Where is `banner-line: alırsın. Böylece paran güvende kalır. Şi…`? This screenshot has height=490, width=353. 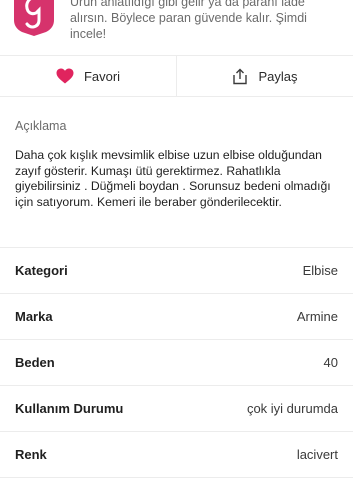
banner-line: alırsın. Böylece paran güvende kalır. Şi… is located at coordinates (188, 18).